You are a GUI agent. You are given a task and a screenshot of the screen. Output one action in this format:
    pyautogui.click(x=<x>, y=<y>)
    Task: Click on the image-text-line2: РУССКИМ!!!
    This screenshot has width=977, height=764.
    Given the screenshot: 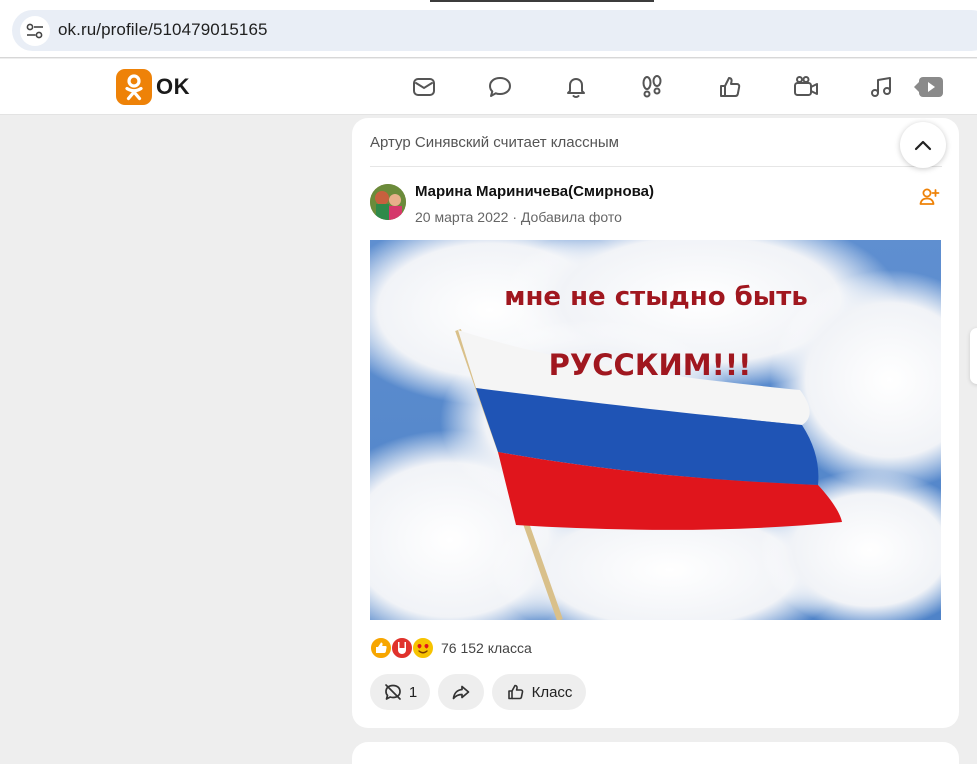 What is the action you would take?
    pyautogui.click(x=650, y=365)
    